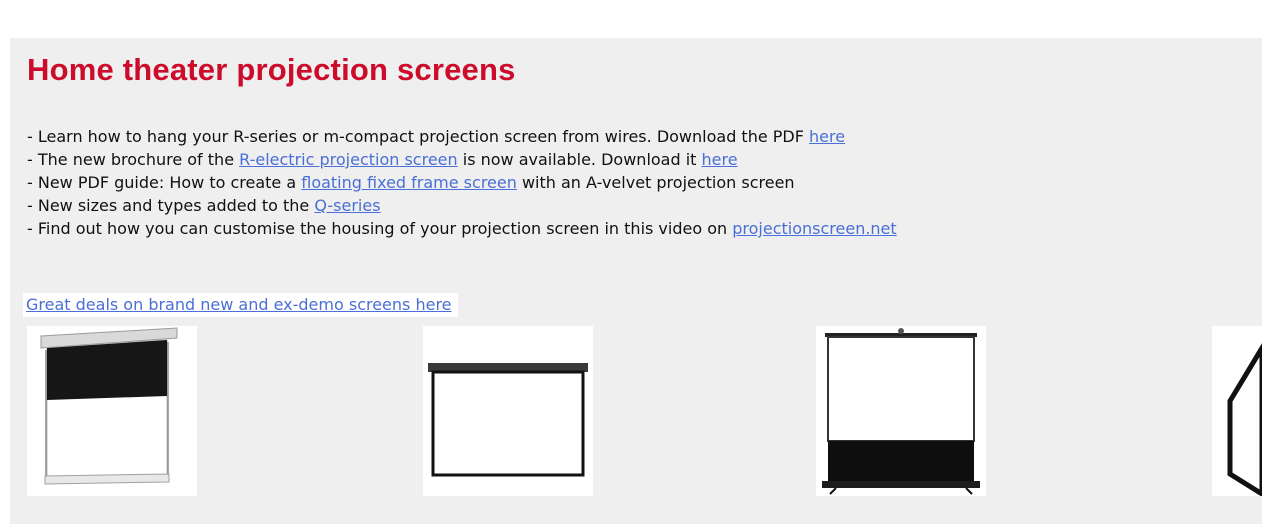 This screenshot has width=1262, height=531. Describe the element at coordinates (171, 205) in the screenshot. I see `news-text: - New sizes and types added to the` at that location.